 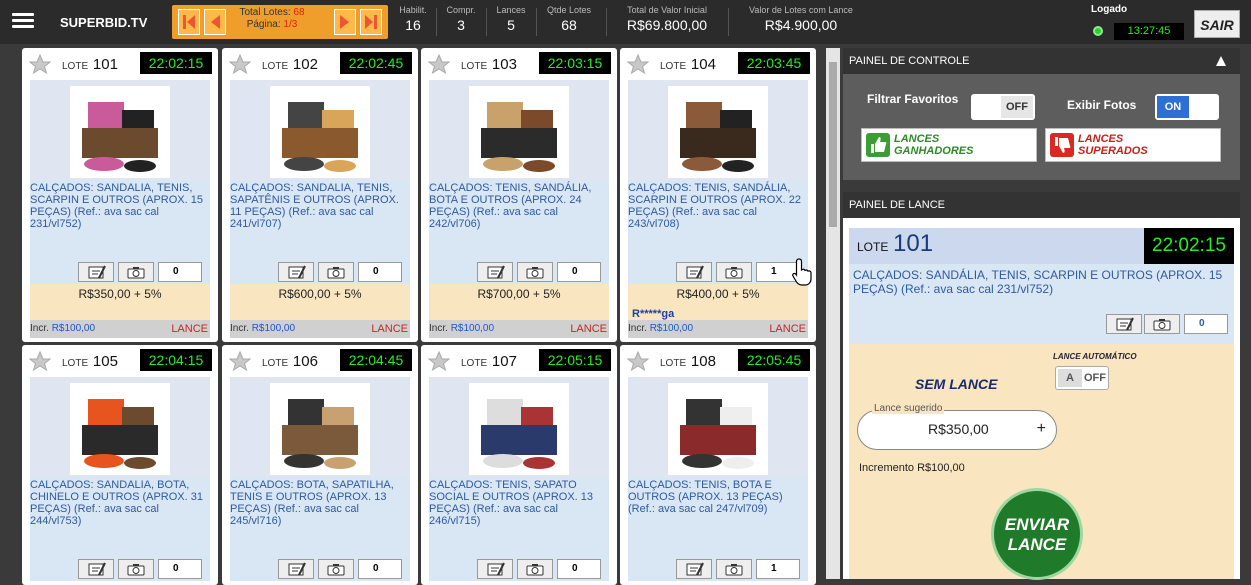 I want to click on control-panel-header: PAINEL DE CONTROLE, so click(x=1041, y=61).